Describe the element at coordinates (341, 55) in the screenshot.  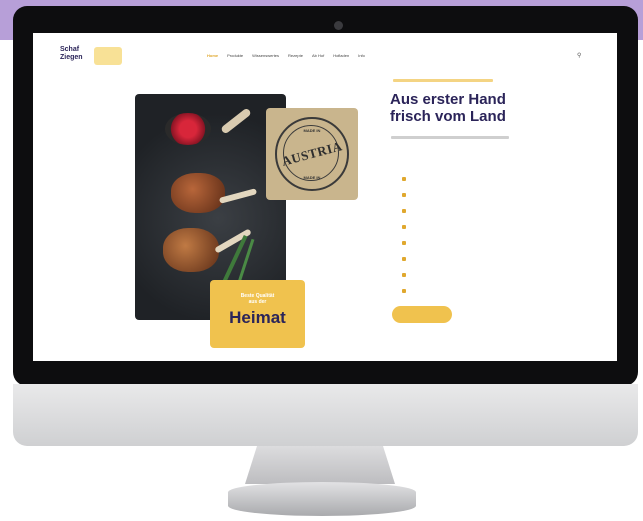
I see `nav-item-hofladen: Hofladen` at that location.